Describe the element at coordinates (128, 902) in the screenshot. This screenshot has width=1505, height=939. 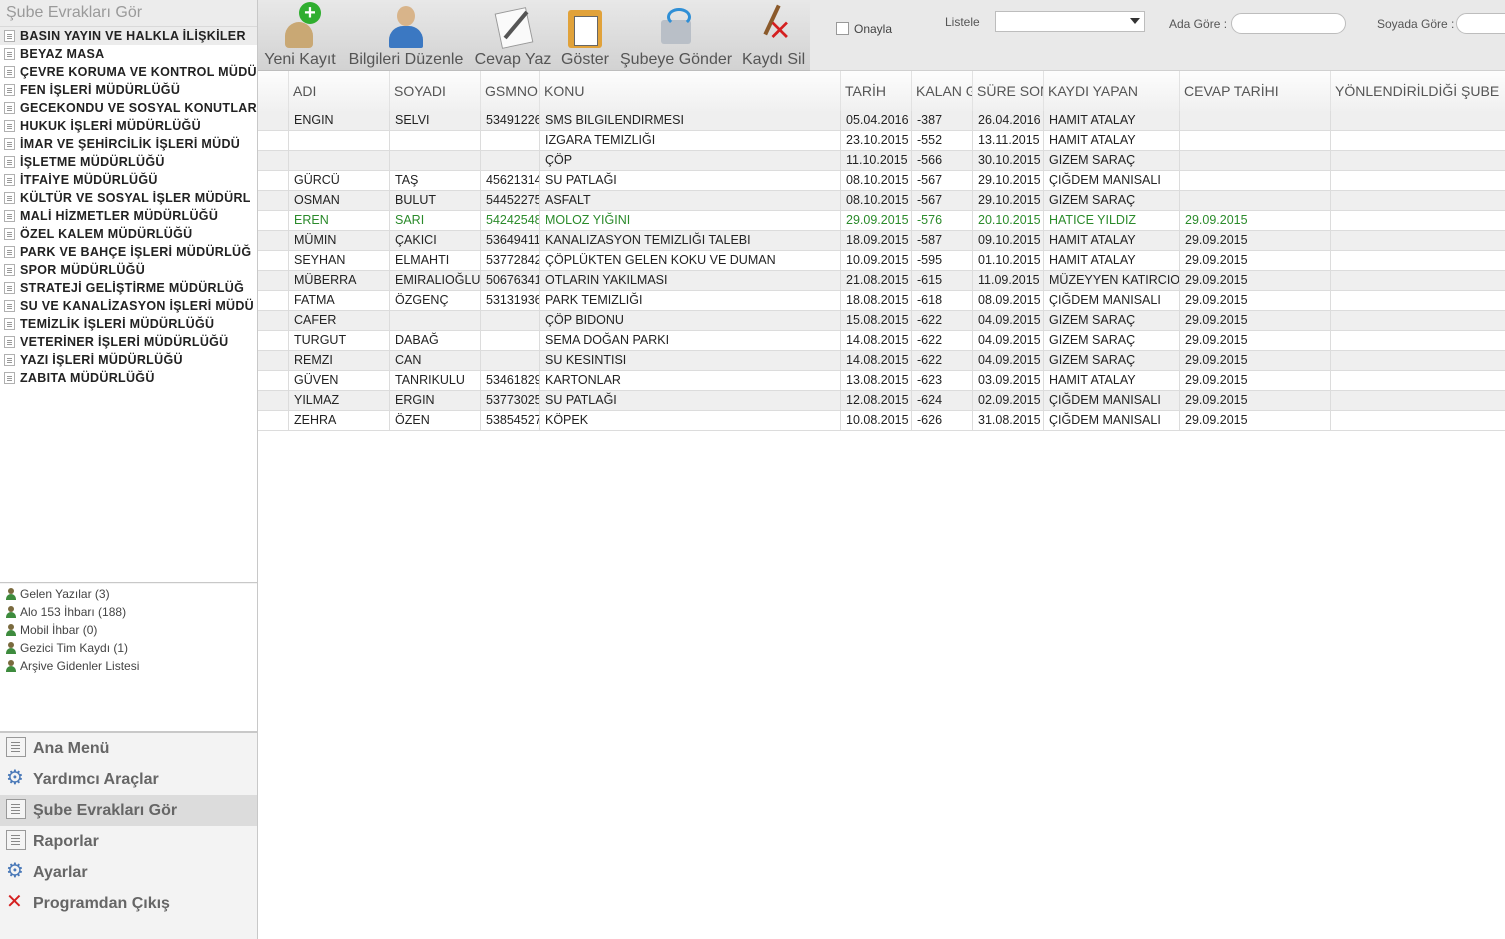
I see `nav-item: Programdan Çıkış` at that location.